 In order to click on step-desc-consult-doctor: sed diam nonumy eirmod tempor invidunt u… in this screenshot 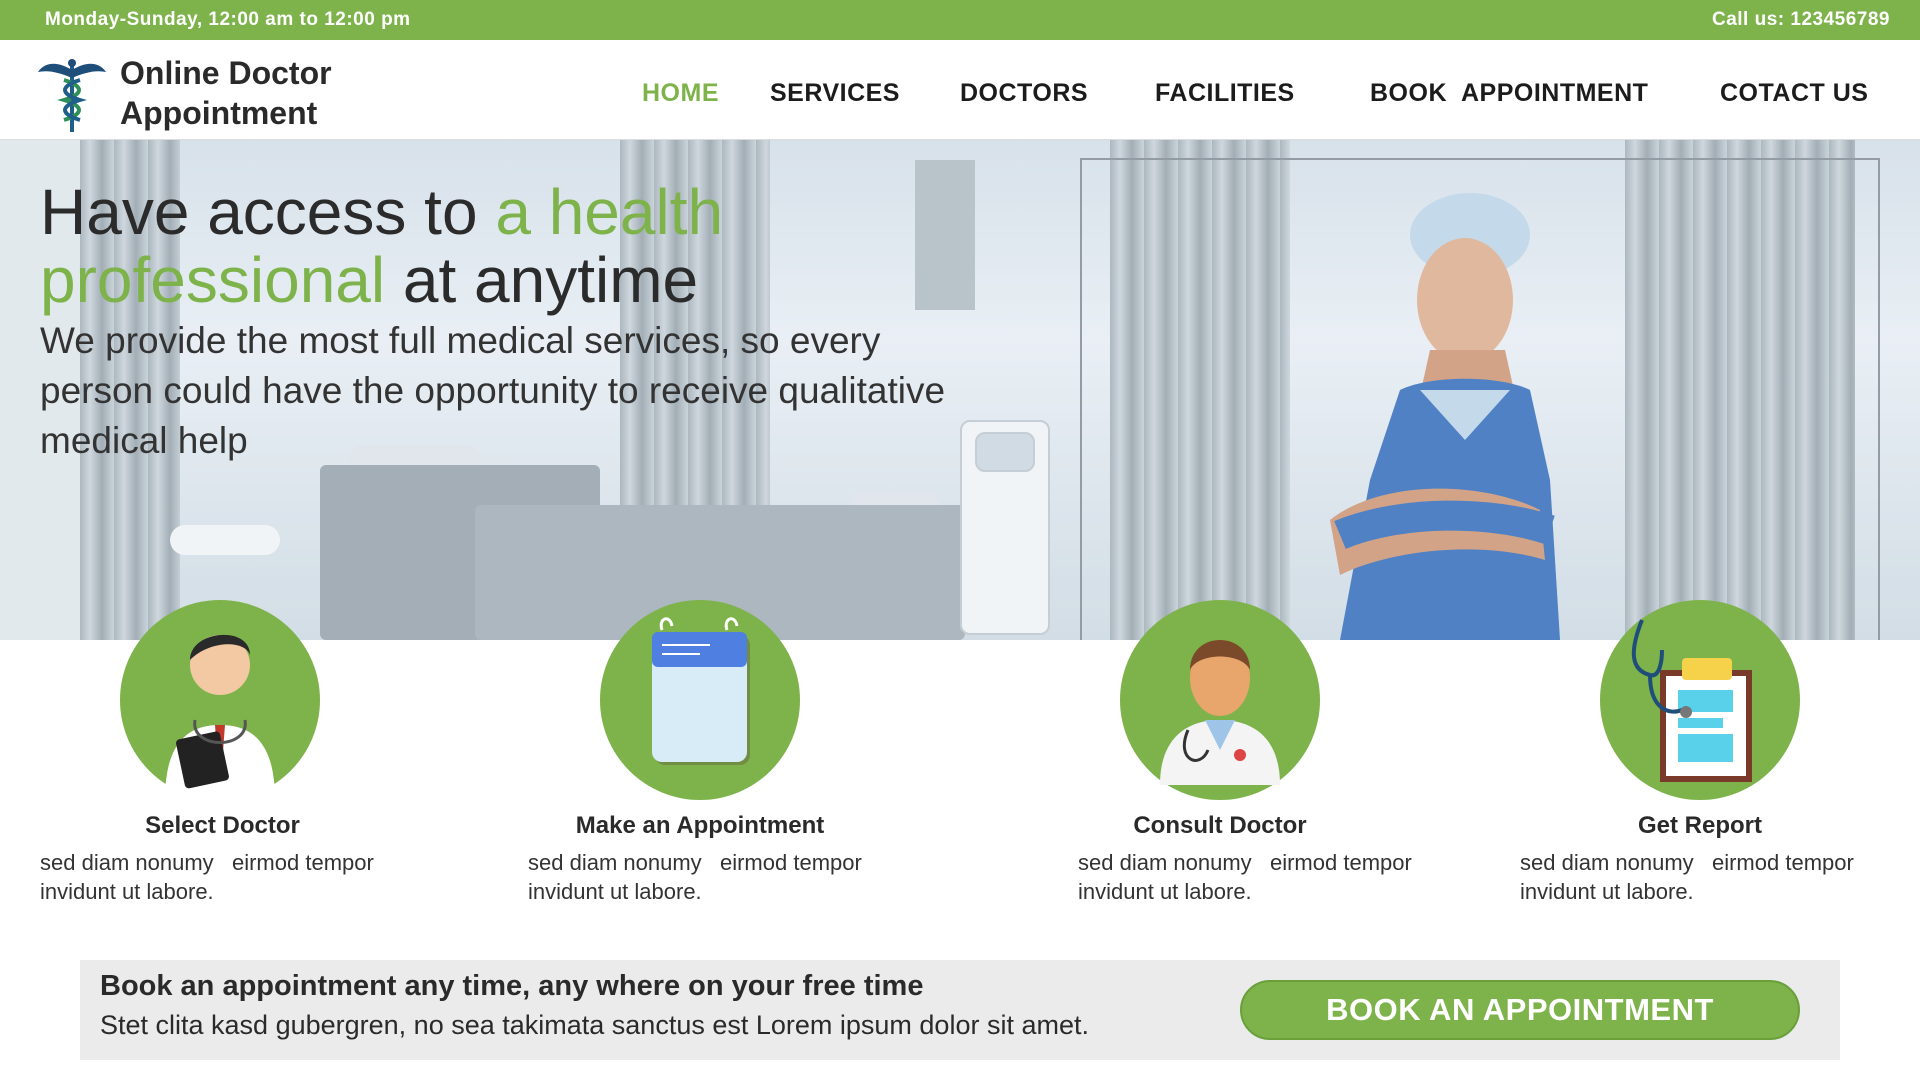, I will do `click(1268, 877)`.